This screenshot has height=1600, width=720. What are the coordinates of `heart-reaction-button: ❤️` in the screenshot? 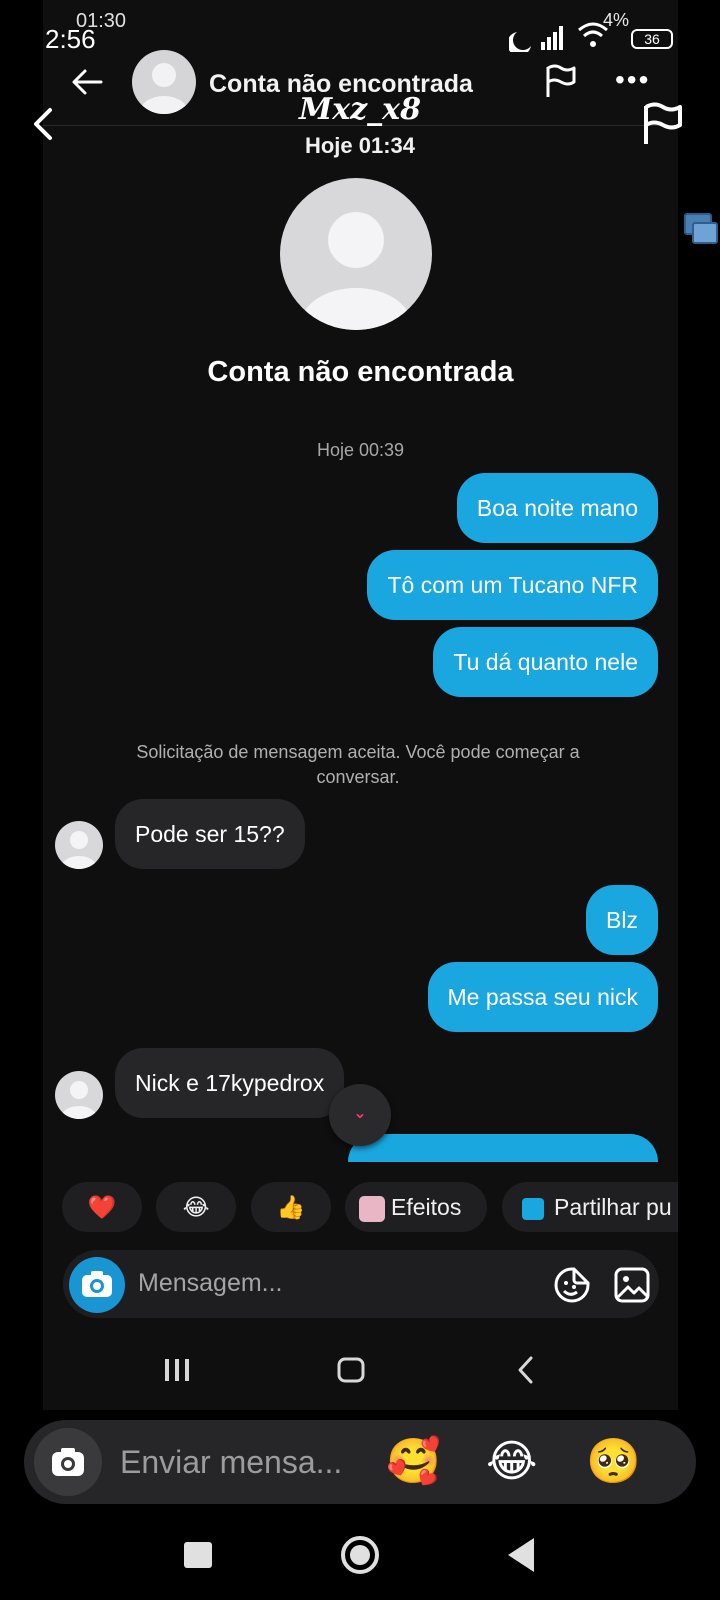 It's located at (102, 1207).